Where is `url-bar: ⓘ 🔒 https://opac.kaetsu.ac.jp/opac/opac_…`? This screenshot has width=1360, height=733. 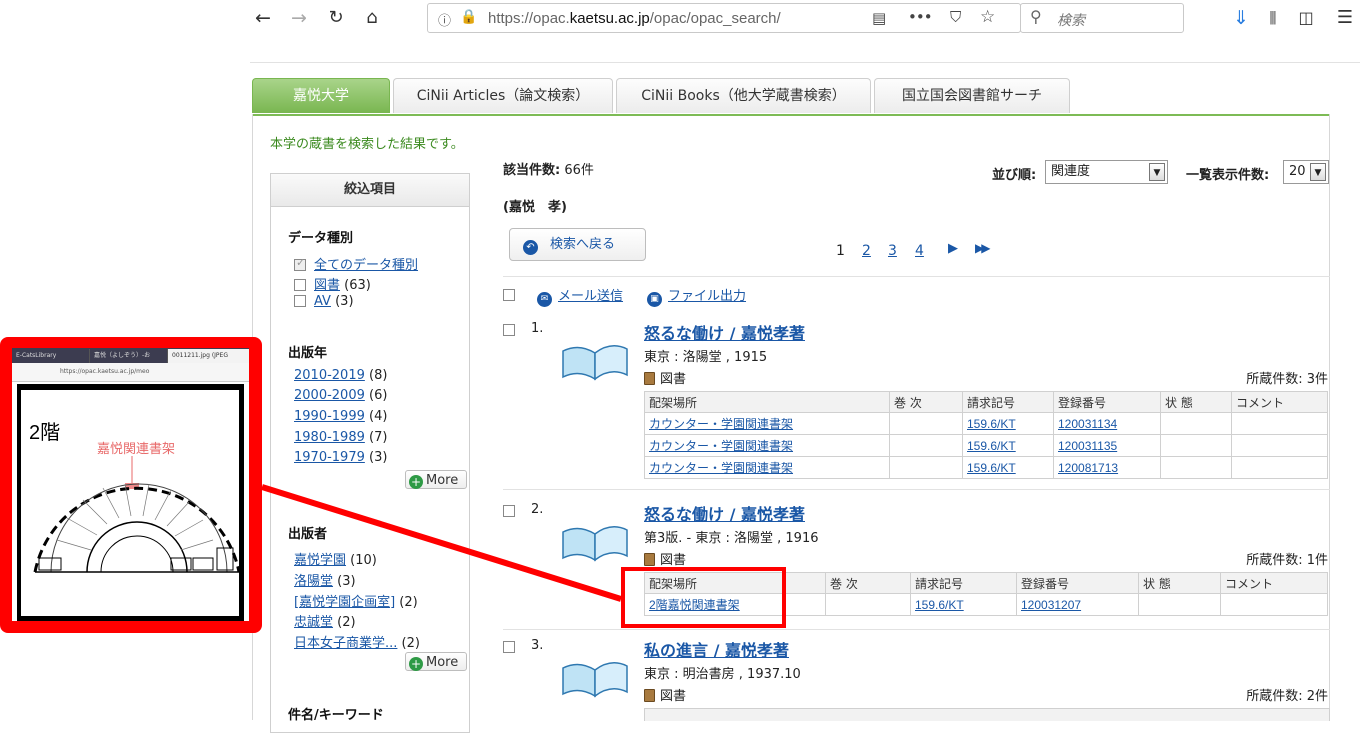 url-bar: ⓘ 🔒 https://opac.kaetsu.ac.jp/opac/opac_… is located at coordinates (724, 18).